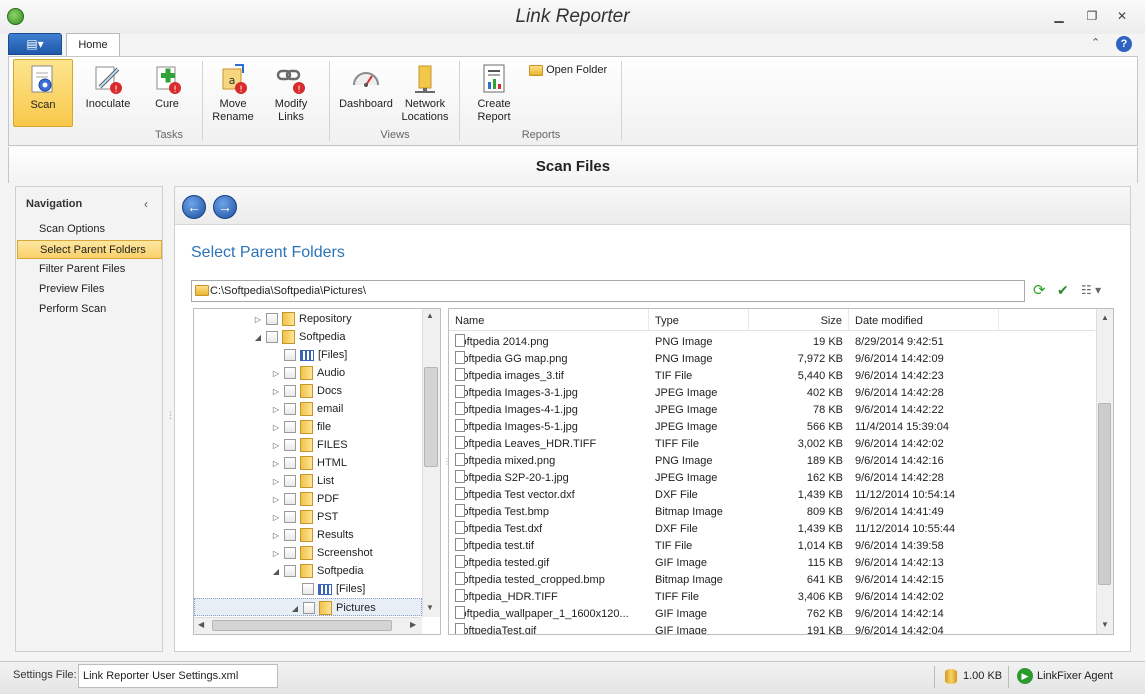 The width and height of the screenshot is (1145, 694). I want to click on tree-node: ▷ HTML, so click(308, 463).